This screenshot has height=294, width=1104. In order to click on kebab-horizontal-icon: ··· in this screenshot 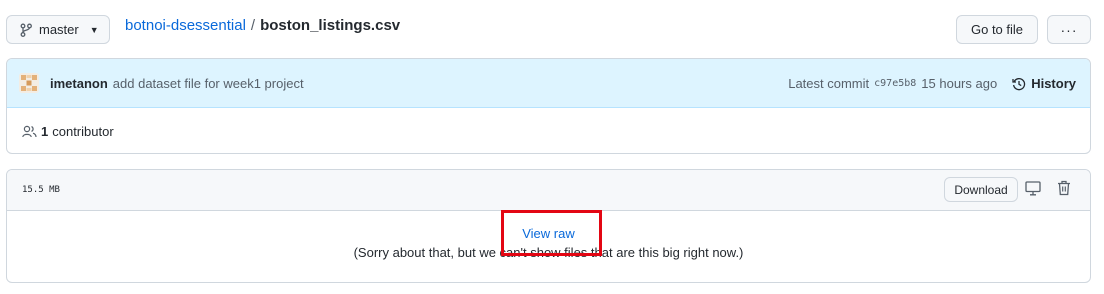, I will do `click(1069, 29)`.